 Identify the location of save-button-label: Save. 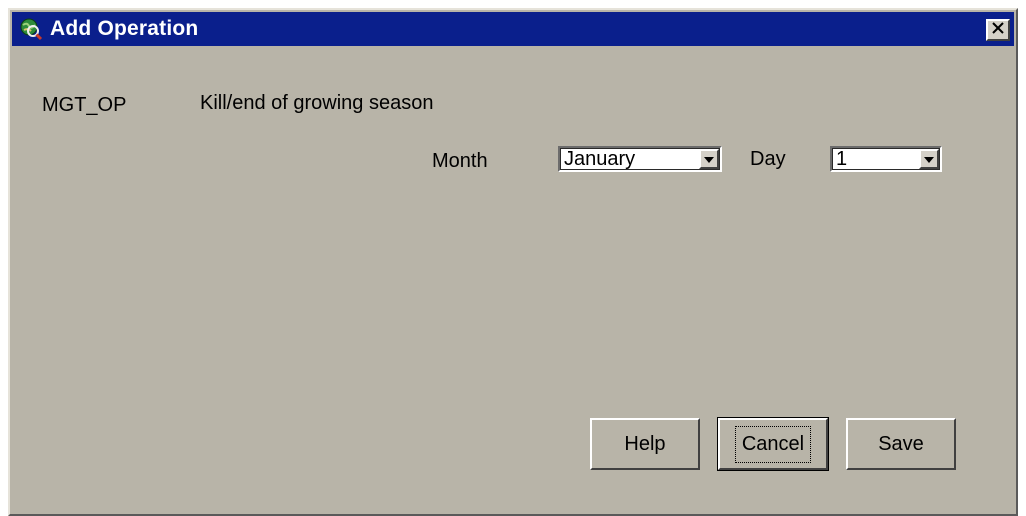
(901, 443).